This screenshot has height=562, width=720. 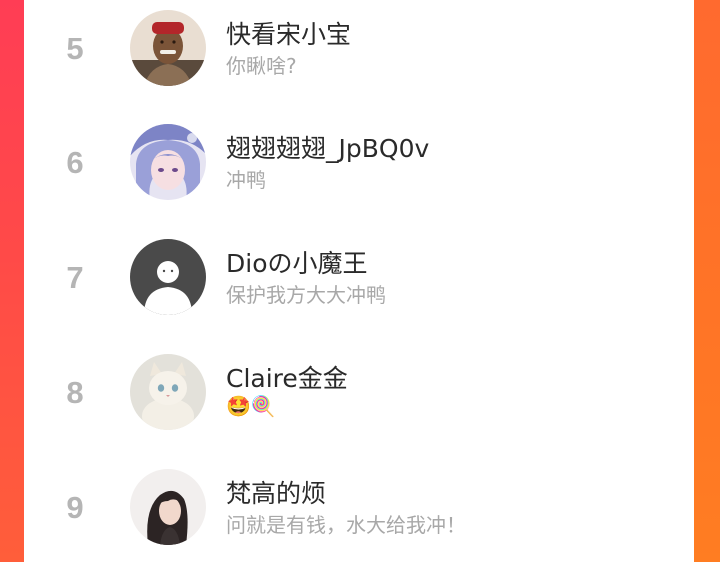 What do you see at coordinates (168, 277) in the screenshot?
I see `default-user-avatar` at bounding box center [168, 277].